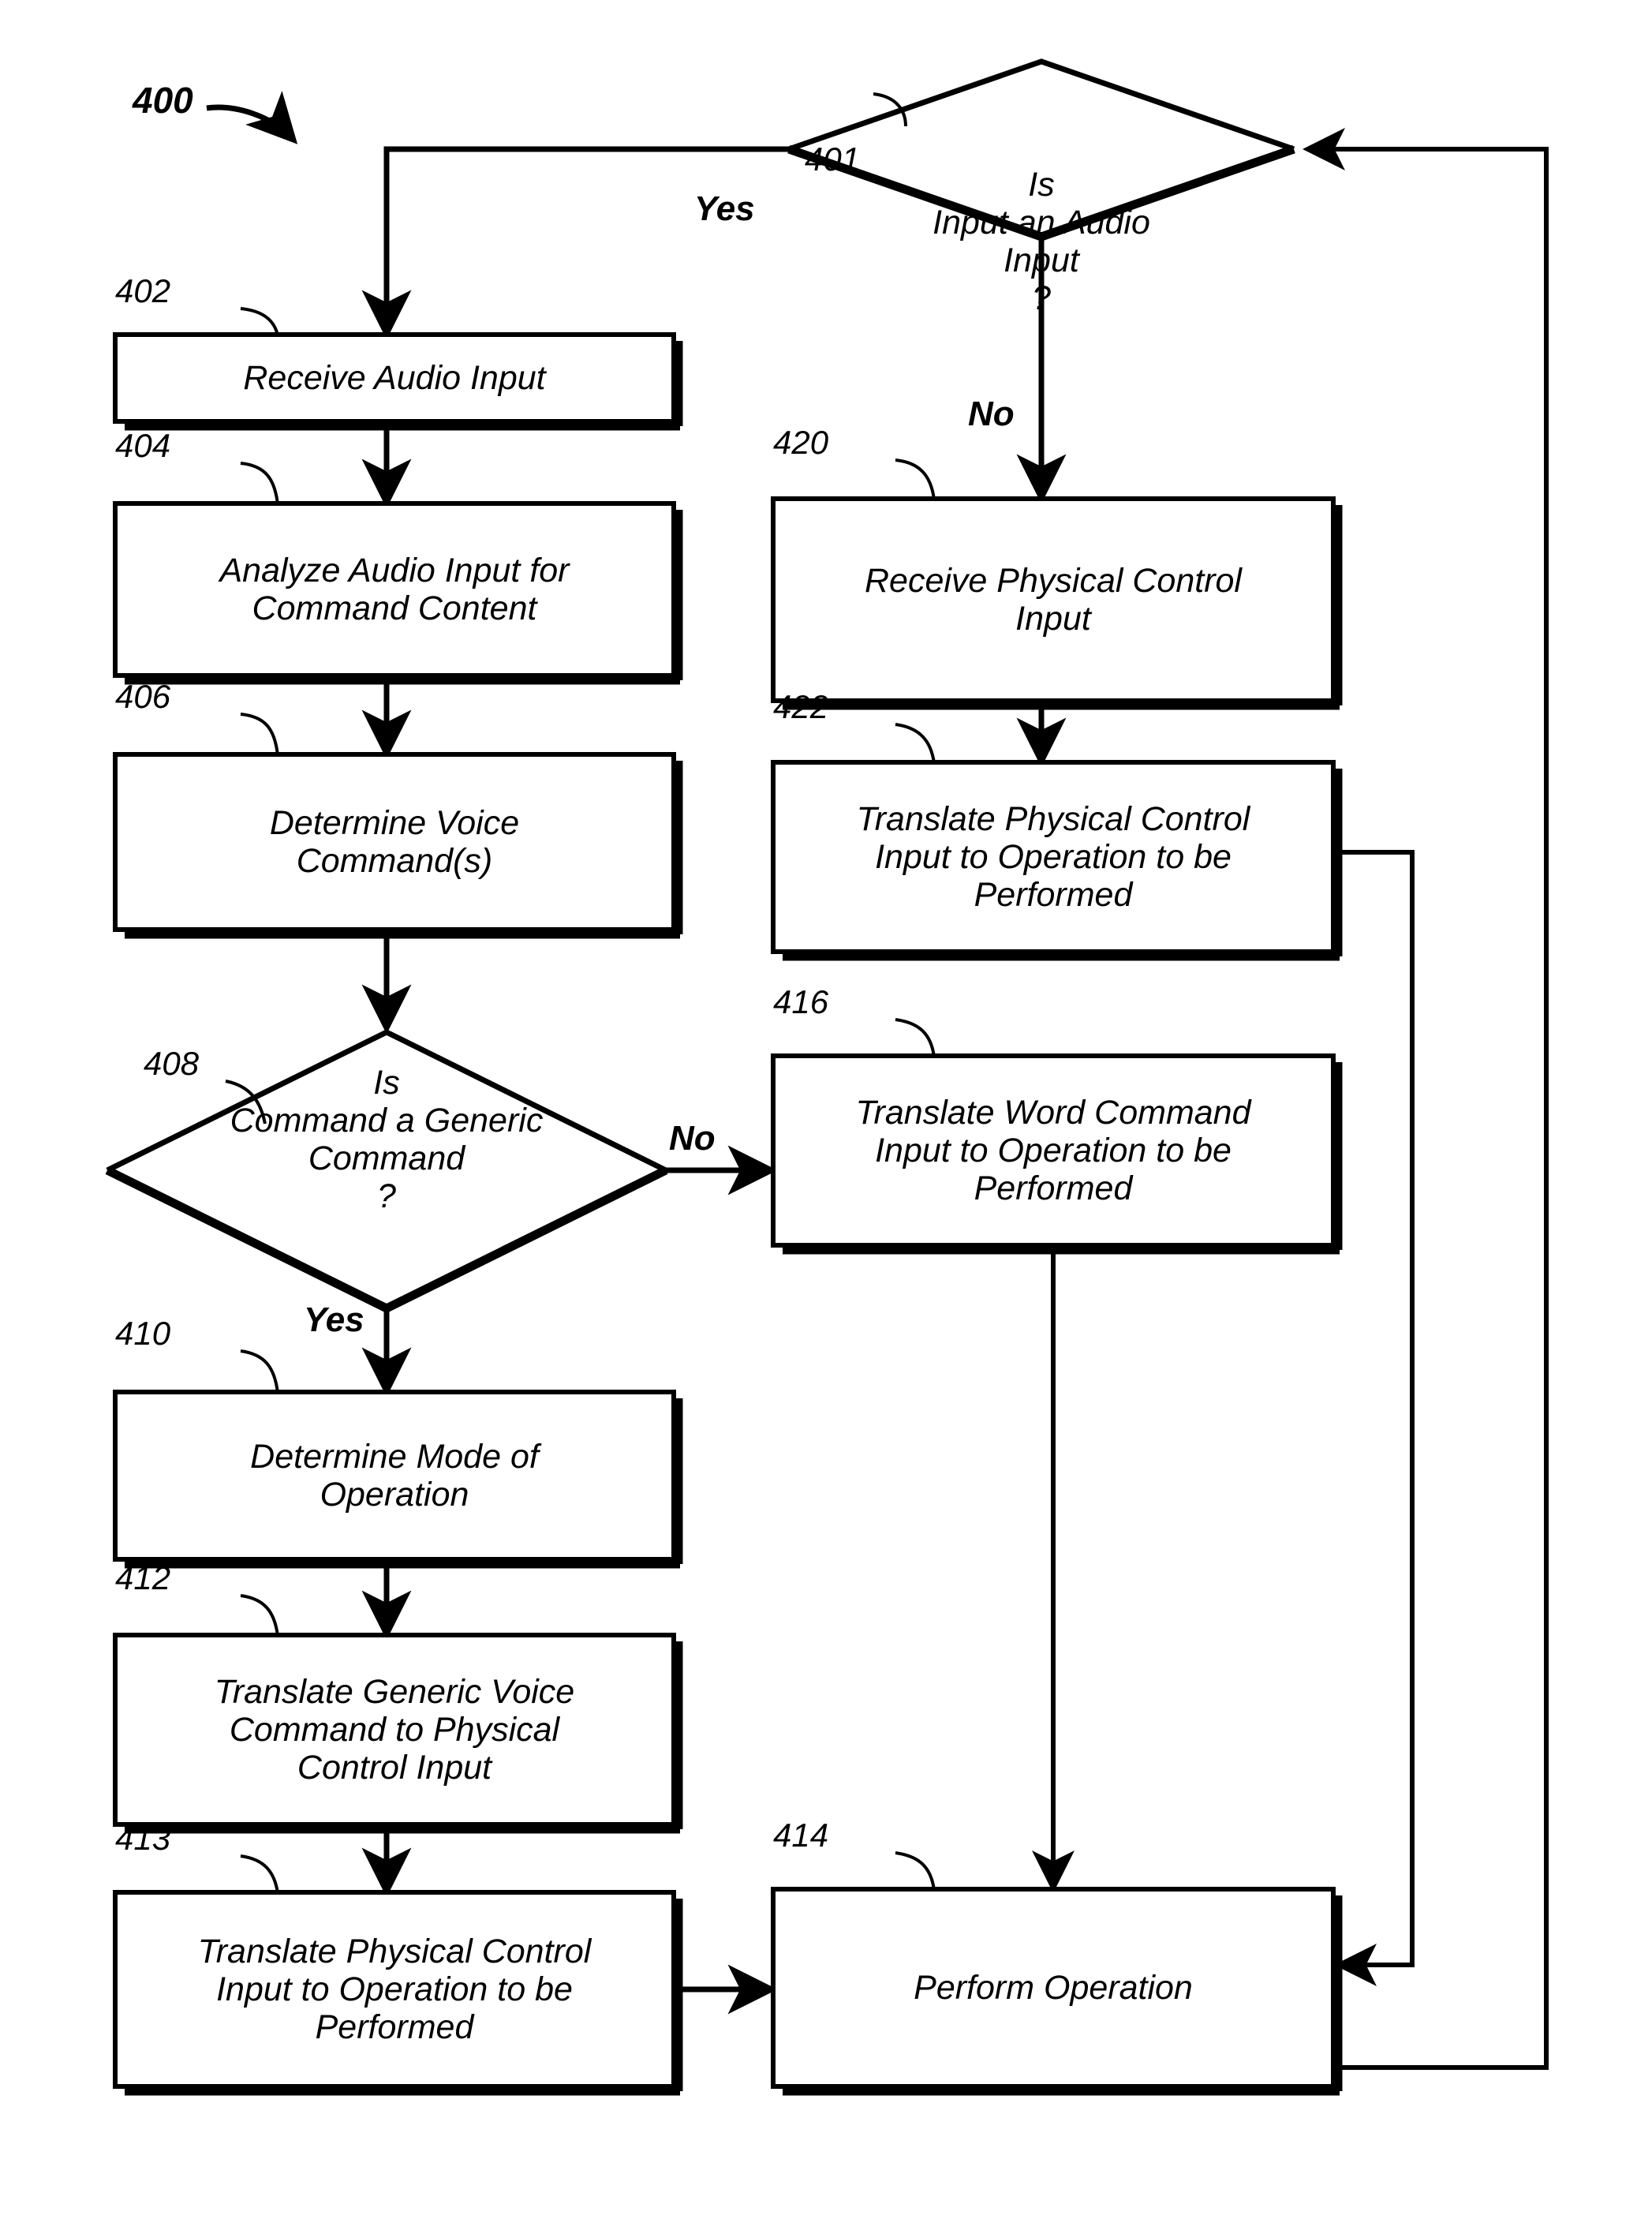  Describe the element at coordinates (143, 1838) in the screenshot. I see `ref-number-413: 413` at that location.